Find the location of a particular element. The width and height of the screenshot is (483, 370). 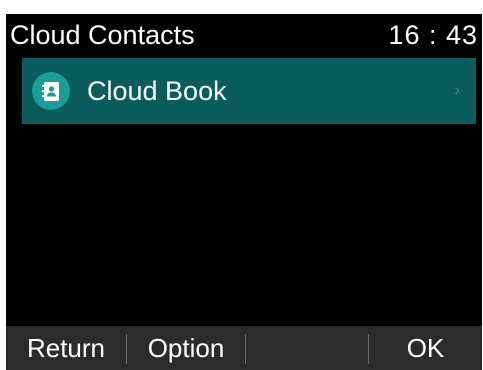

softkey-bar: Return Option OK is located at coordinates (244, 348).